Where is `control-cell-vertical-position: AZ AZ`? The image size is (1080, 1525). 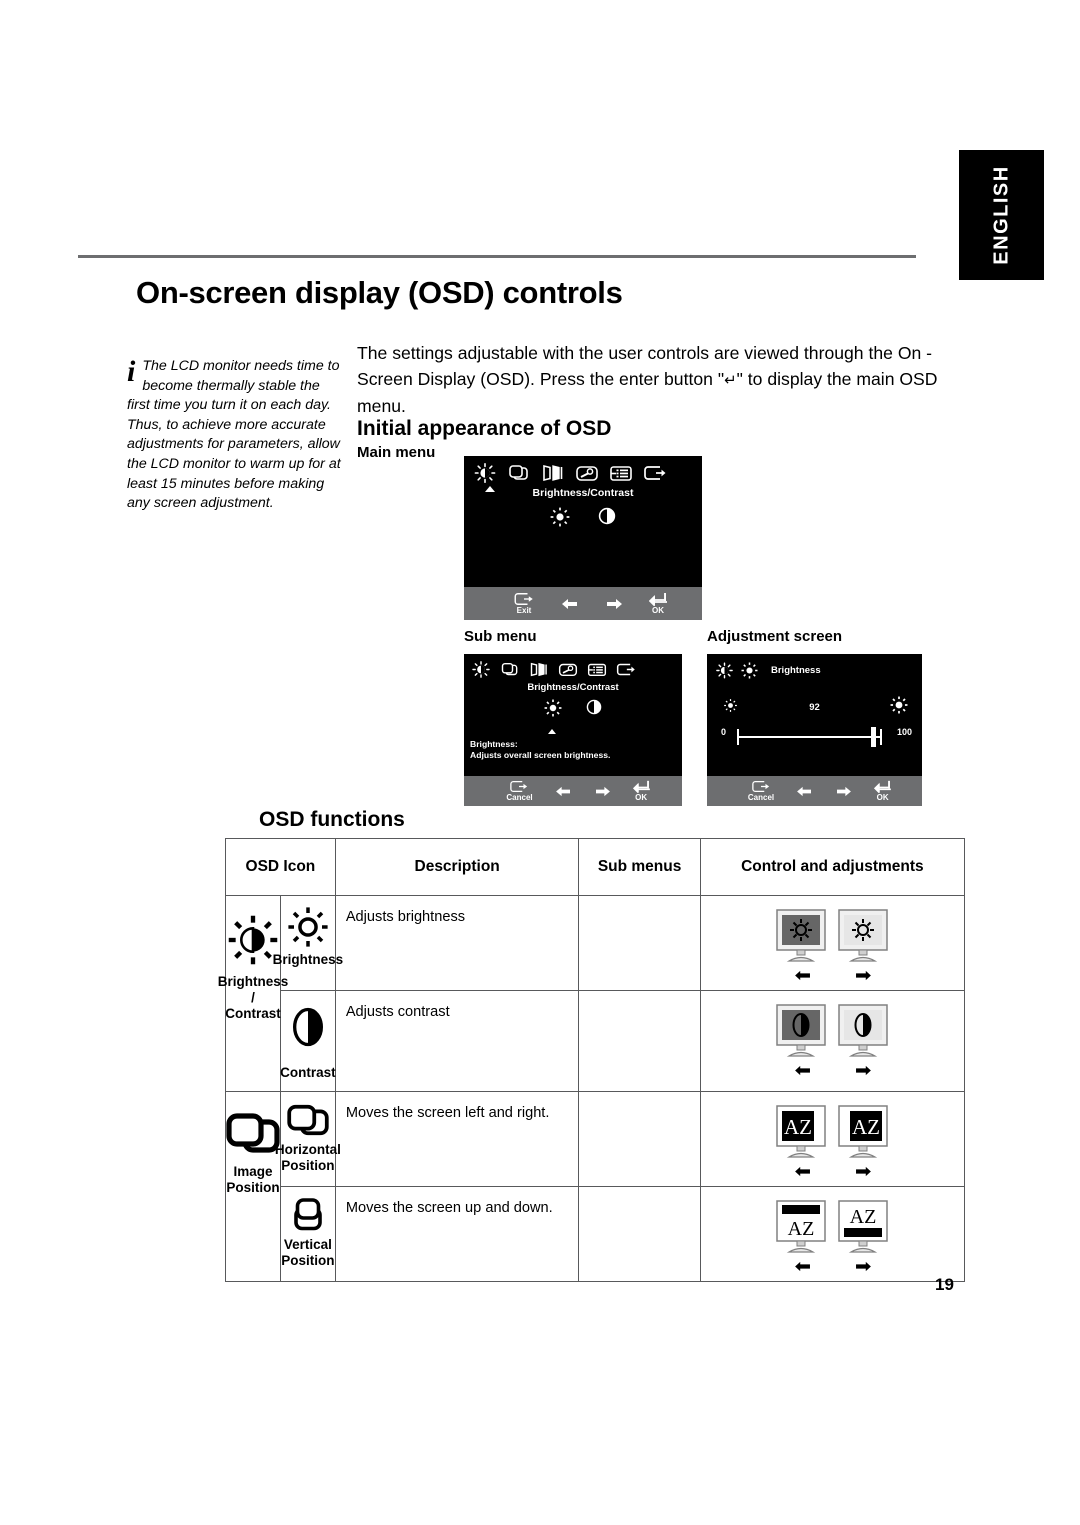 control-cell-vertical-position: AZ AZ is located at coordinates (832, 1234).